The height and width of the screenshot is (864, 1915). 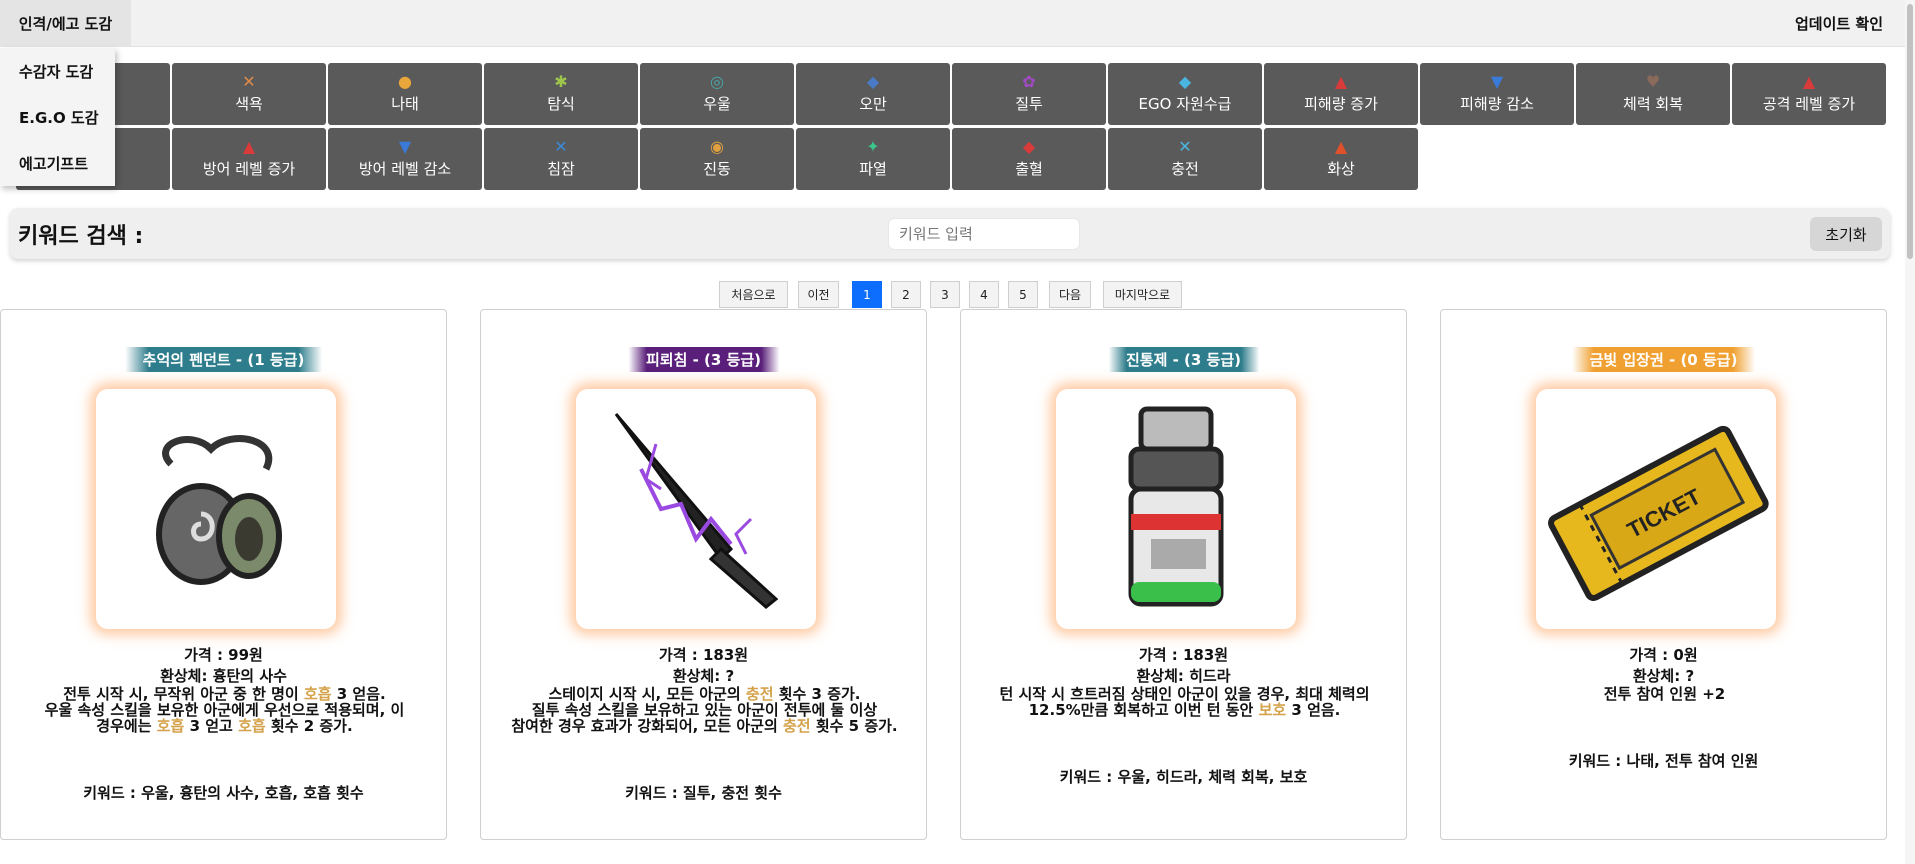 What do you see at coordinates (1663, 676) in the screenshot?
I see `card-abnormality: 환상체: ?` at bounding box center [1663, 676].